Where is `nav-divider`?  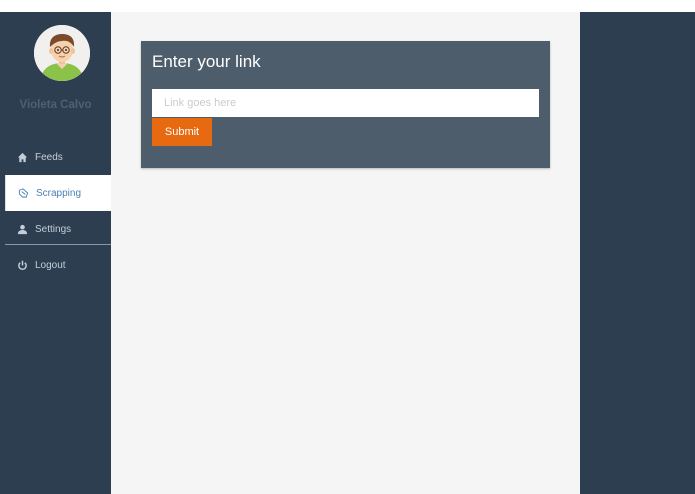
nav-divider is located at coordinates (58, 244).